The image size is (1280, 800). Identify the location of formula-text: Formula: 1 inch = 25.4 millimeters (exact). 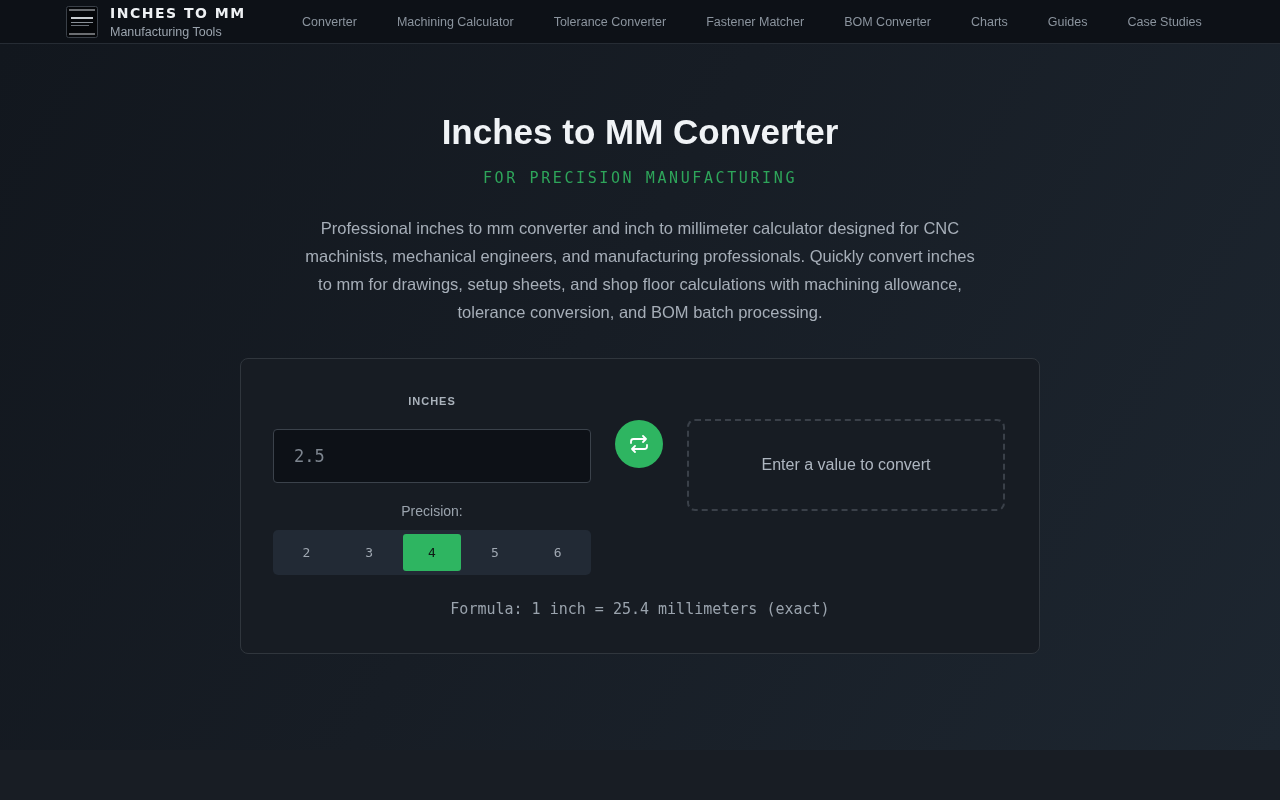
(640, 609).